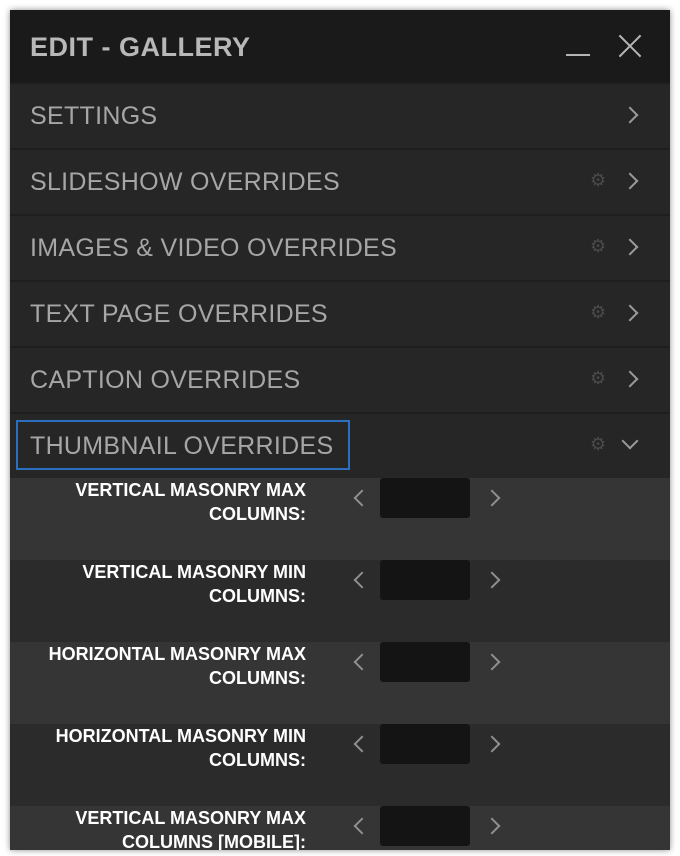  Describe the element at coordinates (158, 502) in the screenshot. I see `field-label: VERTICAL MASONRY MAX COLUMNS:` at that location.